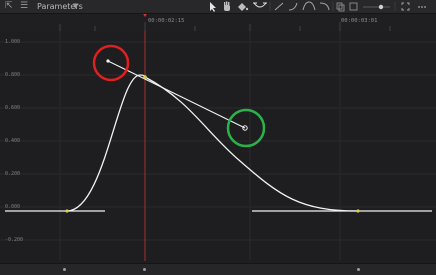 The image size is (436, 275). Describe the element at coordinates (218, 269) in the screenshot. I see `timeline-scrollbar` at that location.